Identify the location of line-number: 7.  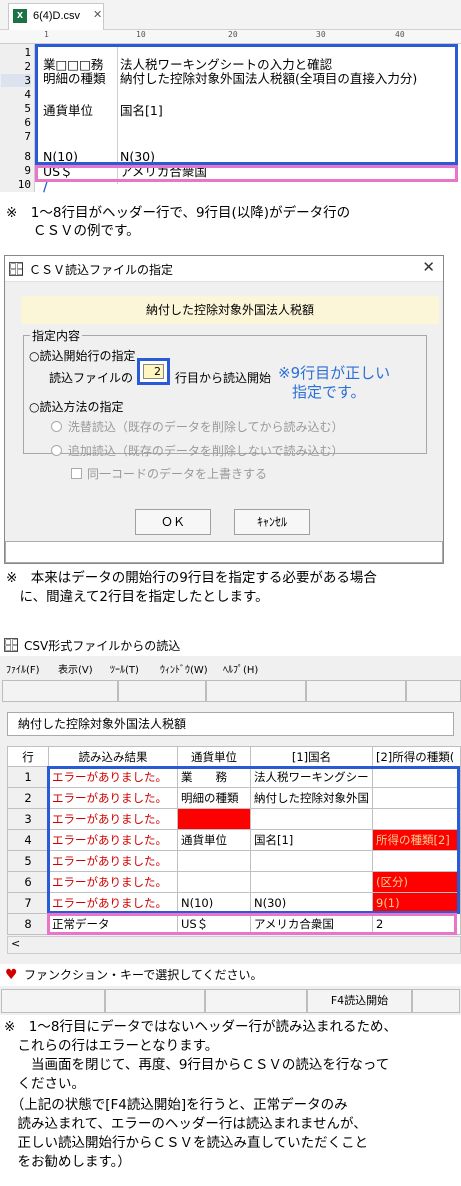
(27, 136).